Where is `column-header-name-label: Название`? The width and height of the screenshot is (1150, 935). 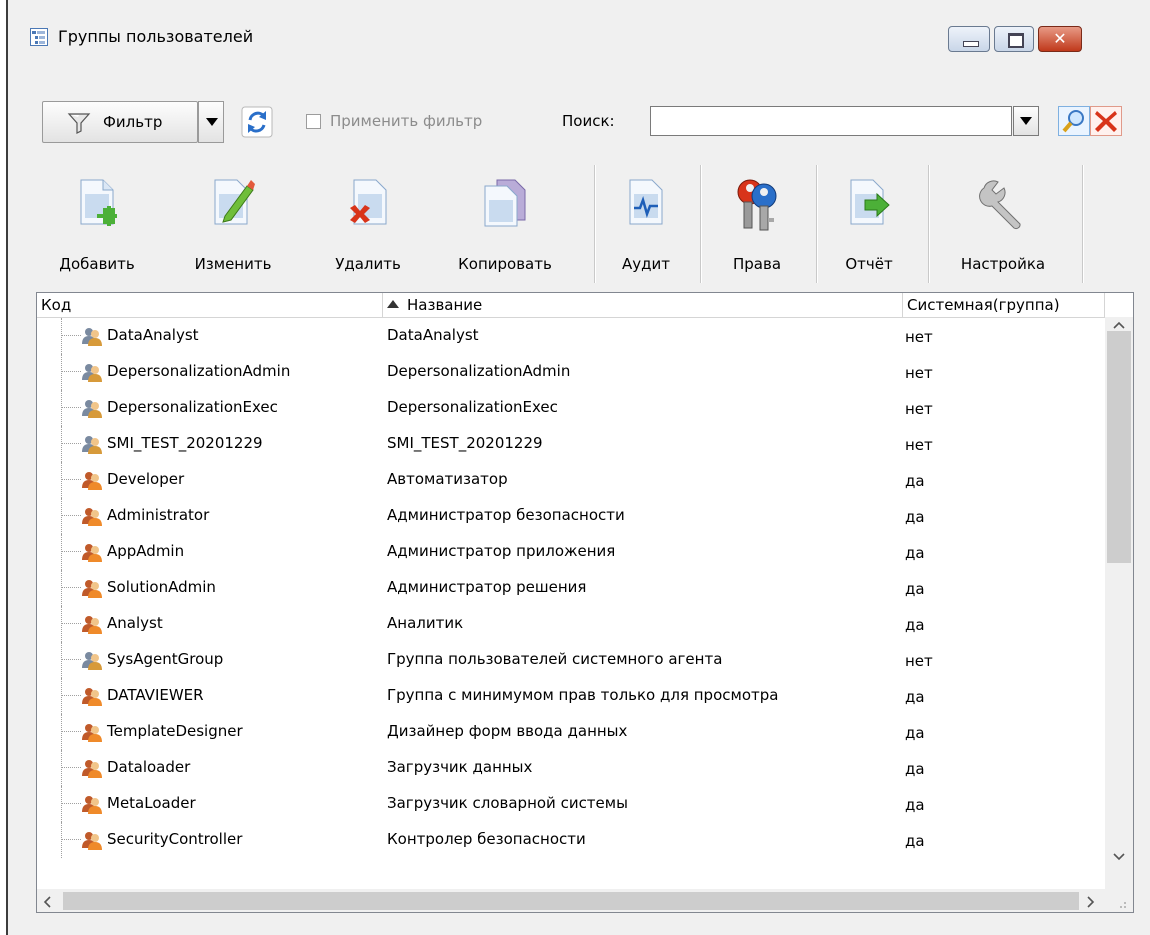 column-header-name-label: Название is located at coordinates (445, 305).